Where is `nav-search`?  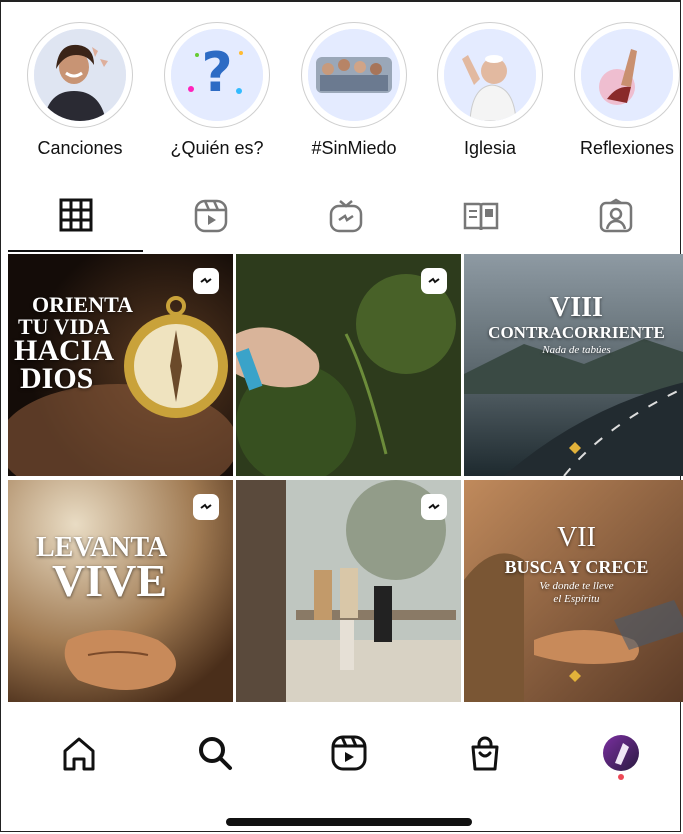 nav-search is located at coordinates (215, 753).